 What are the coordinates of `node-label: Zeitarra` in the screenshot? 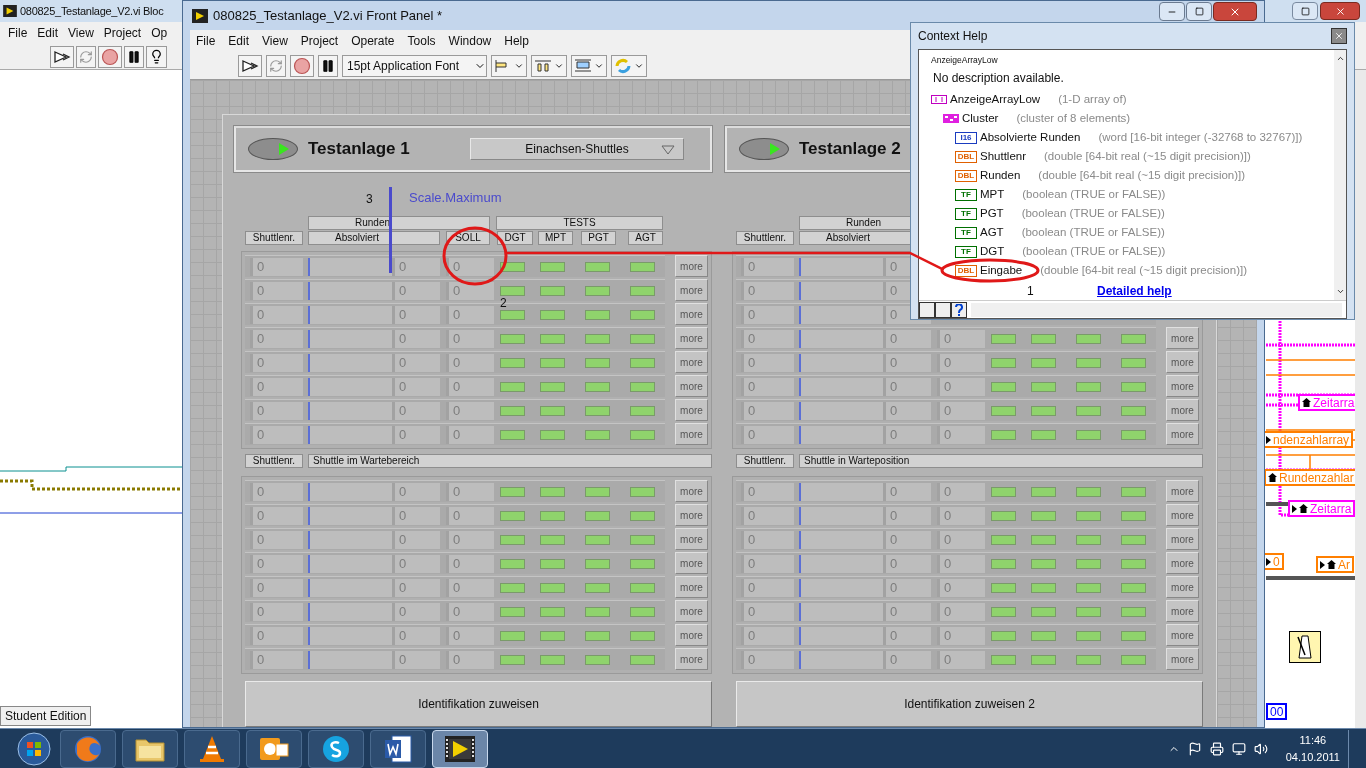 It's located at (1331, 509).